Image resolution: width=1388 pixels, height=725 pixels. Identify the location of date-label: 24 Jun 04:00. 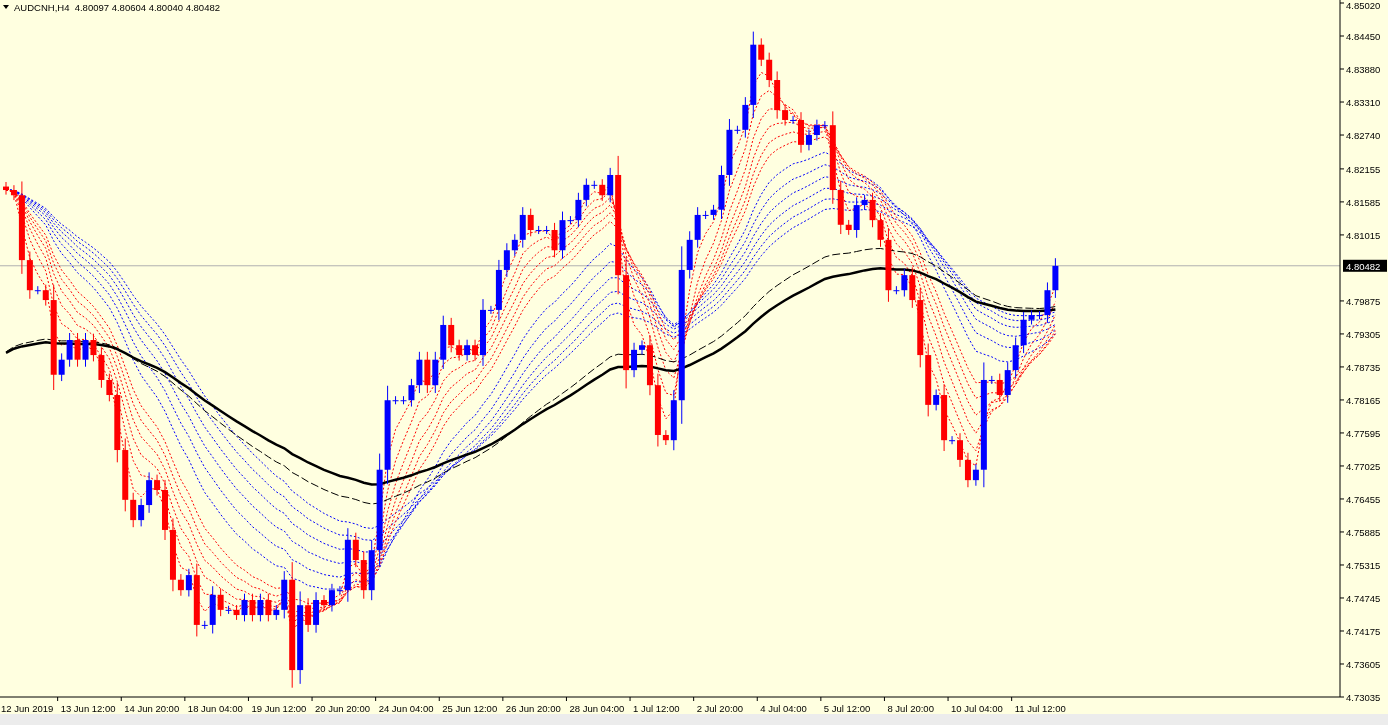
(406, 708).